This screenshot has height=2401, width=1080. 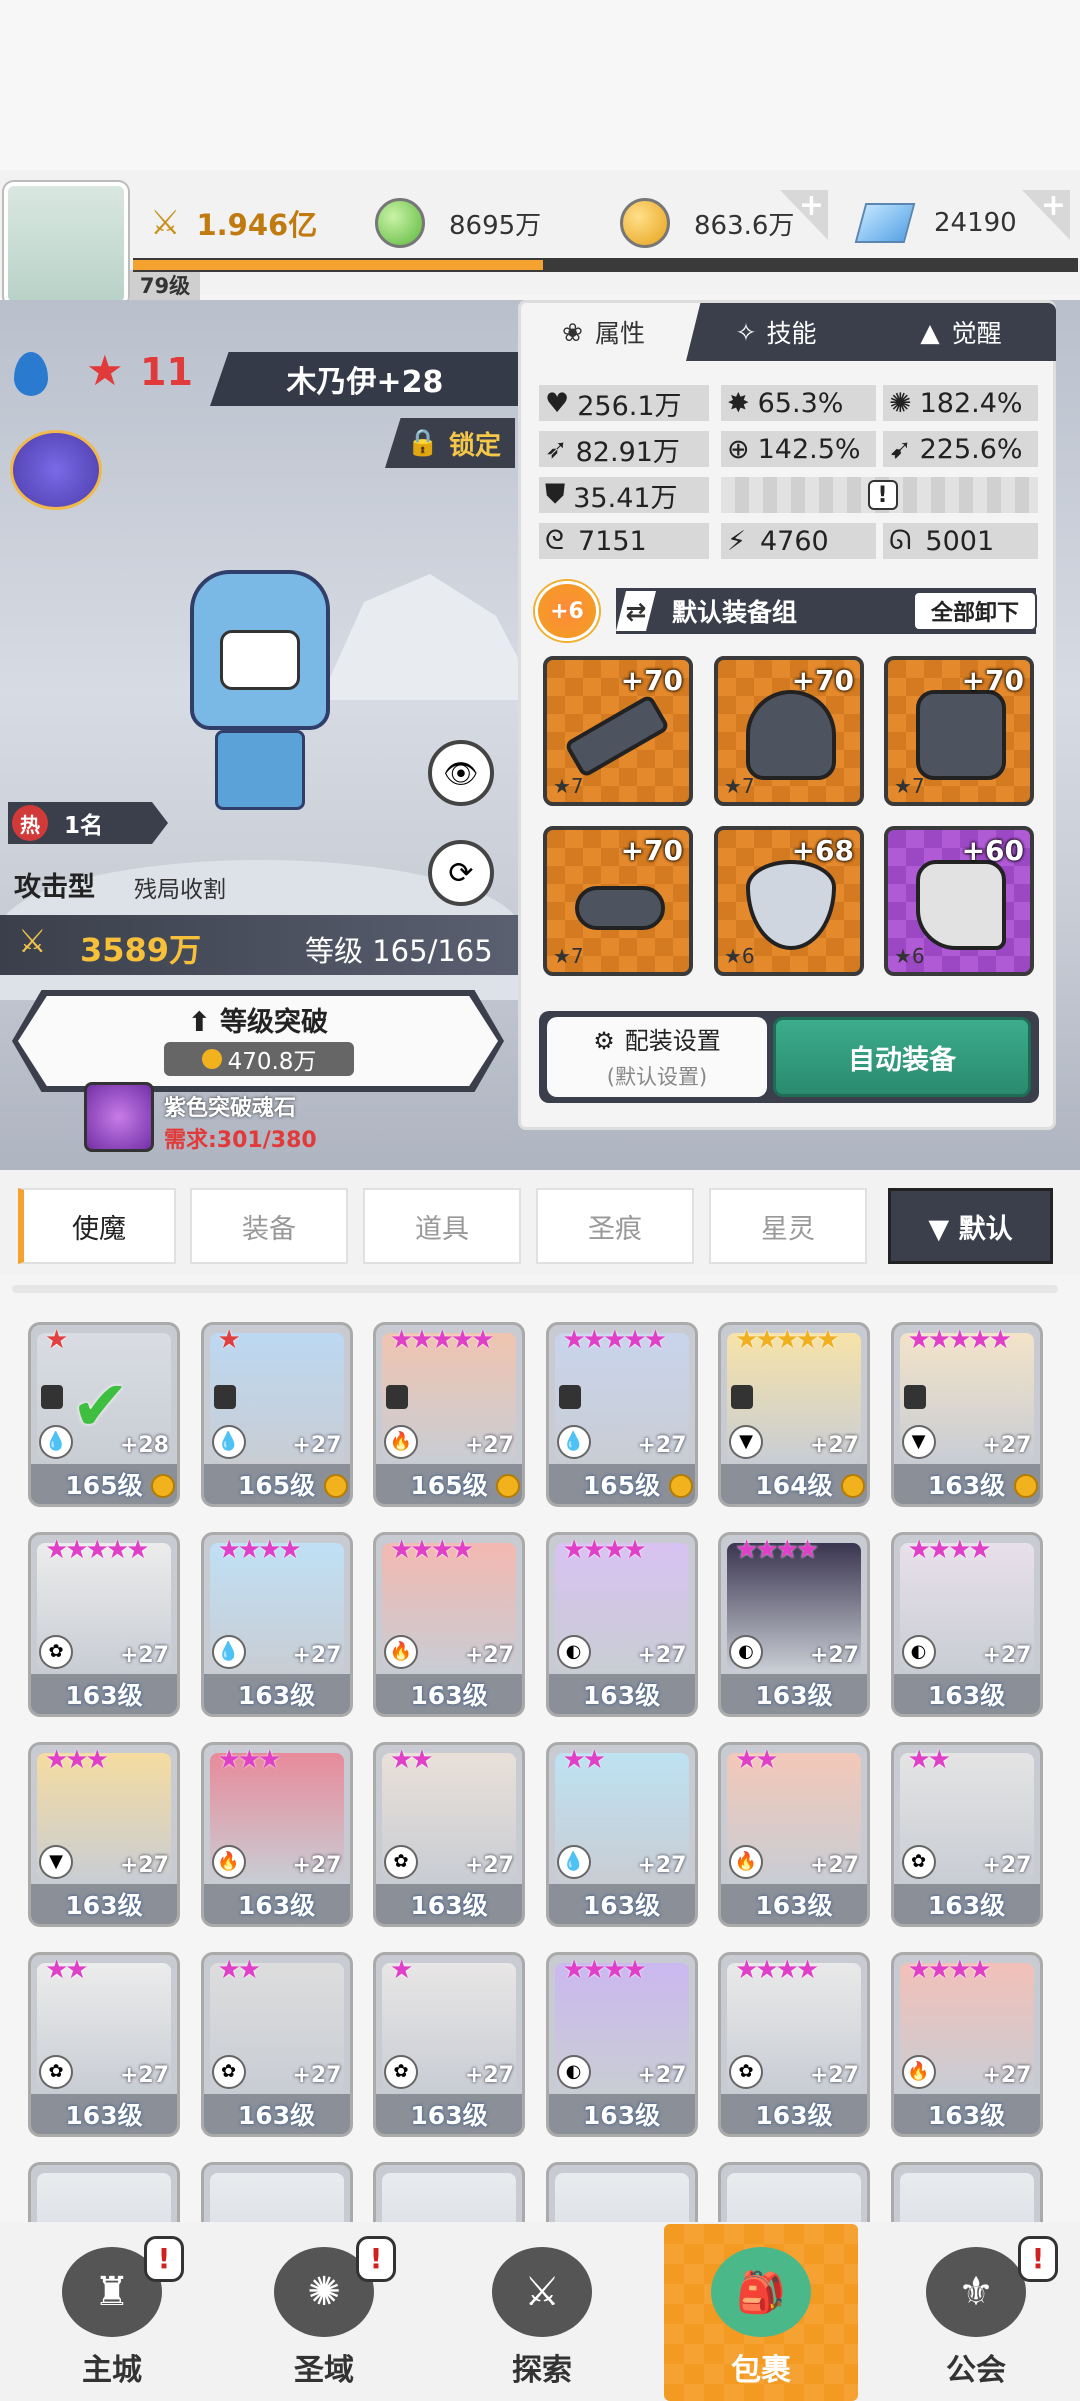 What do you see at coordinates (276, 2197) in the screenshot?
I see `familiar-portrait` at bounding box center [276, 2197].